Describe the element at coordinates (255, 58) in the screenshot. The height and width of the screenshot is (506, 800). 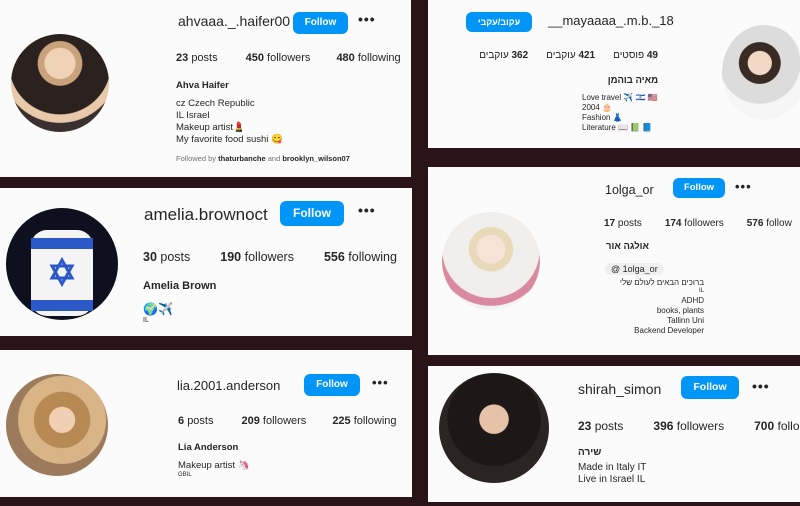
I see `followers-count: 450` at that location.